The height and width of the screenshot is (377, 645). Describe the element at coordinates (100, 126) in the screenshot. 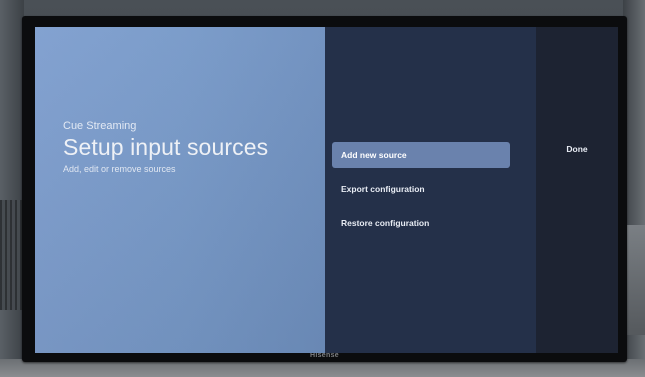

I see `app-name: Cue Streaming` at that location.